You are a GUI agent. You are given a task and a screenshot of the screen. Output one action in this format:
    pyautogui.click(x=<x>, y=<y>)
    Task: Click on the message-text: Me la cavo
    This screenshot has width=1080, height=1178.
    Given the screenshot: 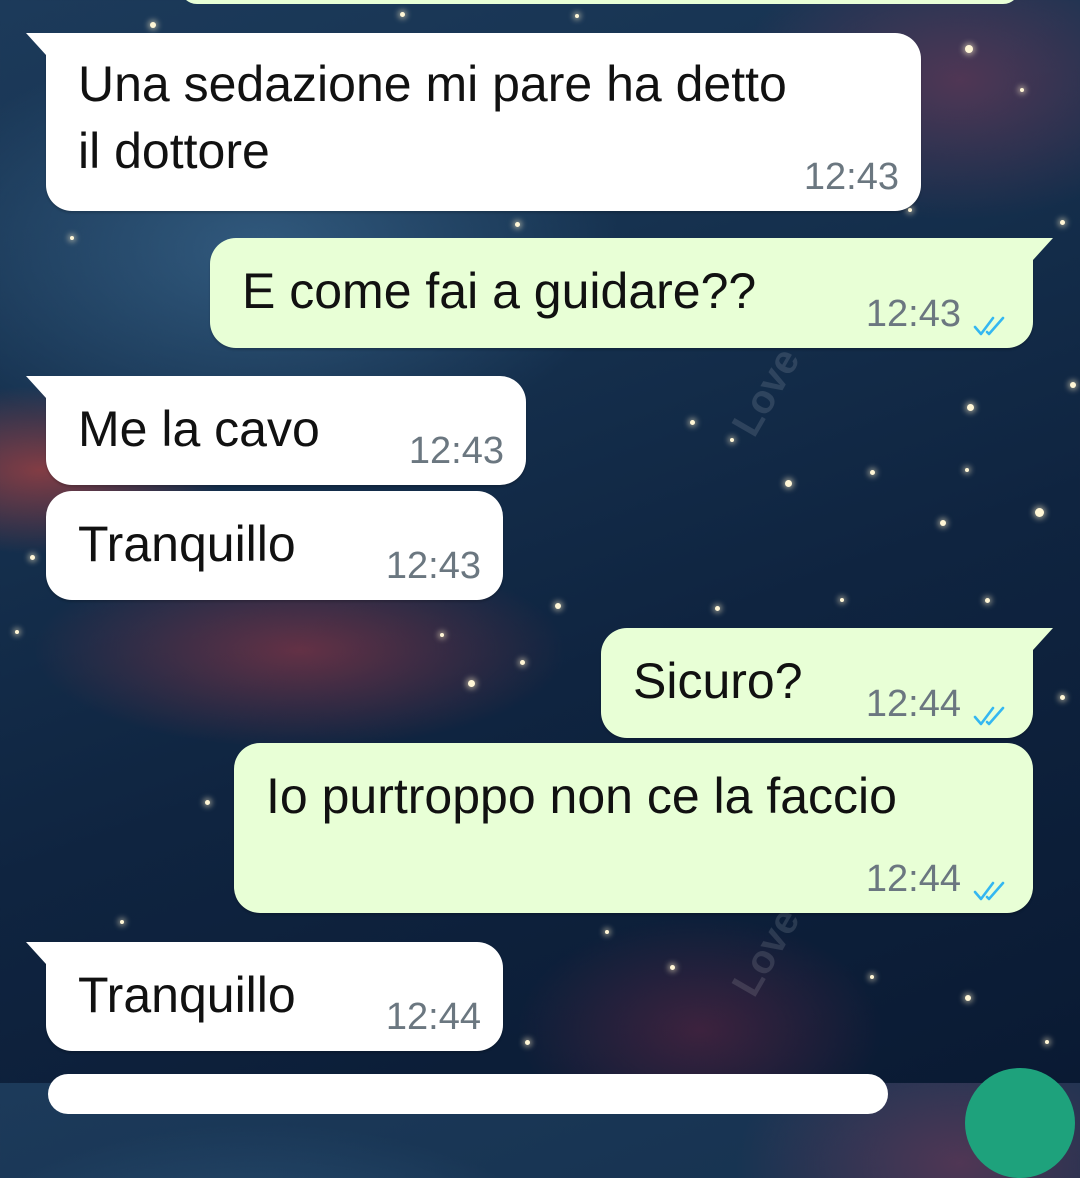 What is the action you would take?
    pyautogui.click(x=199, y=429)
    